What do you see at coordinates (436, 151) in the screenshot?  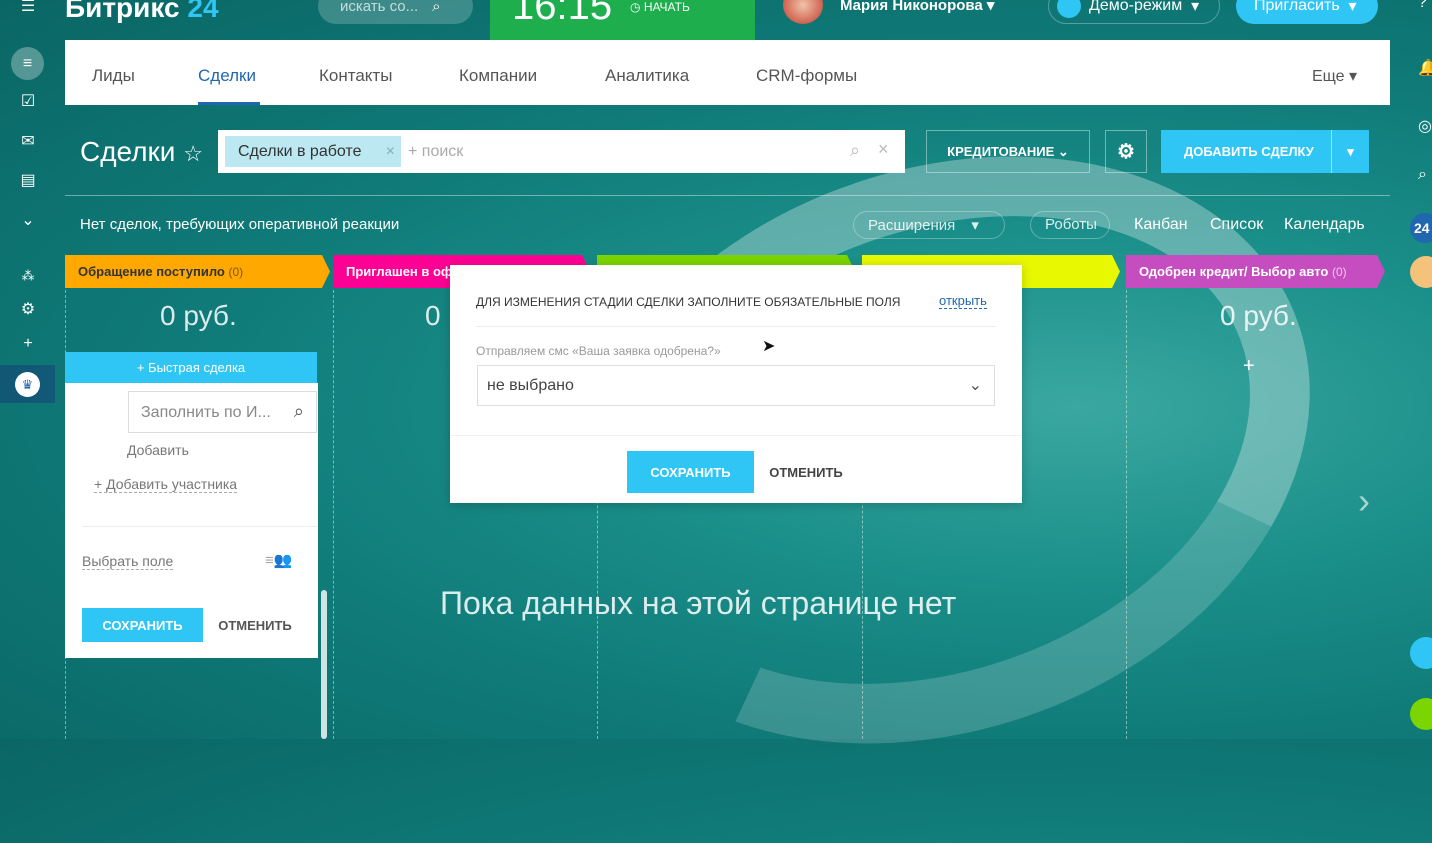 I see `search-placeholder: + поиск` at bounding box center [436, 151].